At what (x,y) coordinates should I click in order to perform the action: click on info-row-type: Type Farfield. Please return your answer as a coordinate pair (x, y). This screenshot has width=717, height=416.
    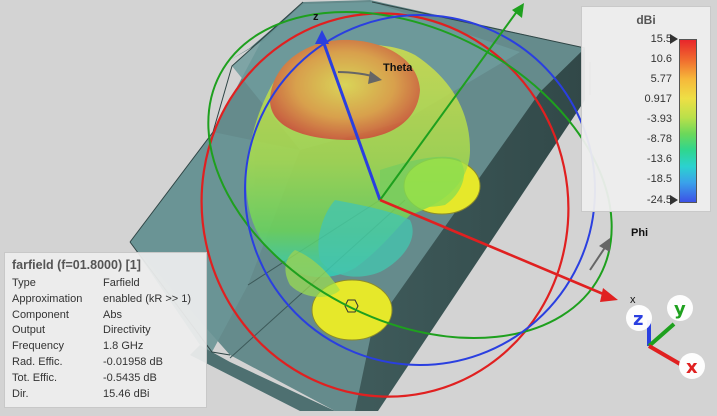
    Looking at the image, I should click on (105, 284).